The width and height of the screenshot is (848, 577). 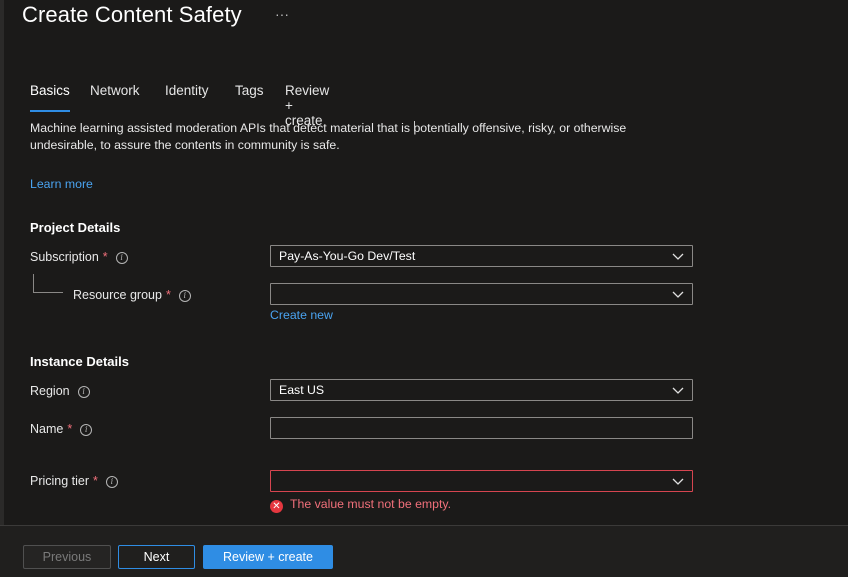 What do you see at coordinates (301, 315) in the screenshot?
I see `create-new-resource-group-link: Create new` at bounding box center [301, 315].